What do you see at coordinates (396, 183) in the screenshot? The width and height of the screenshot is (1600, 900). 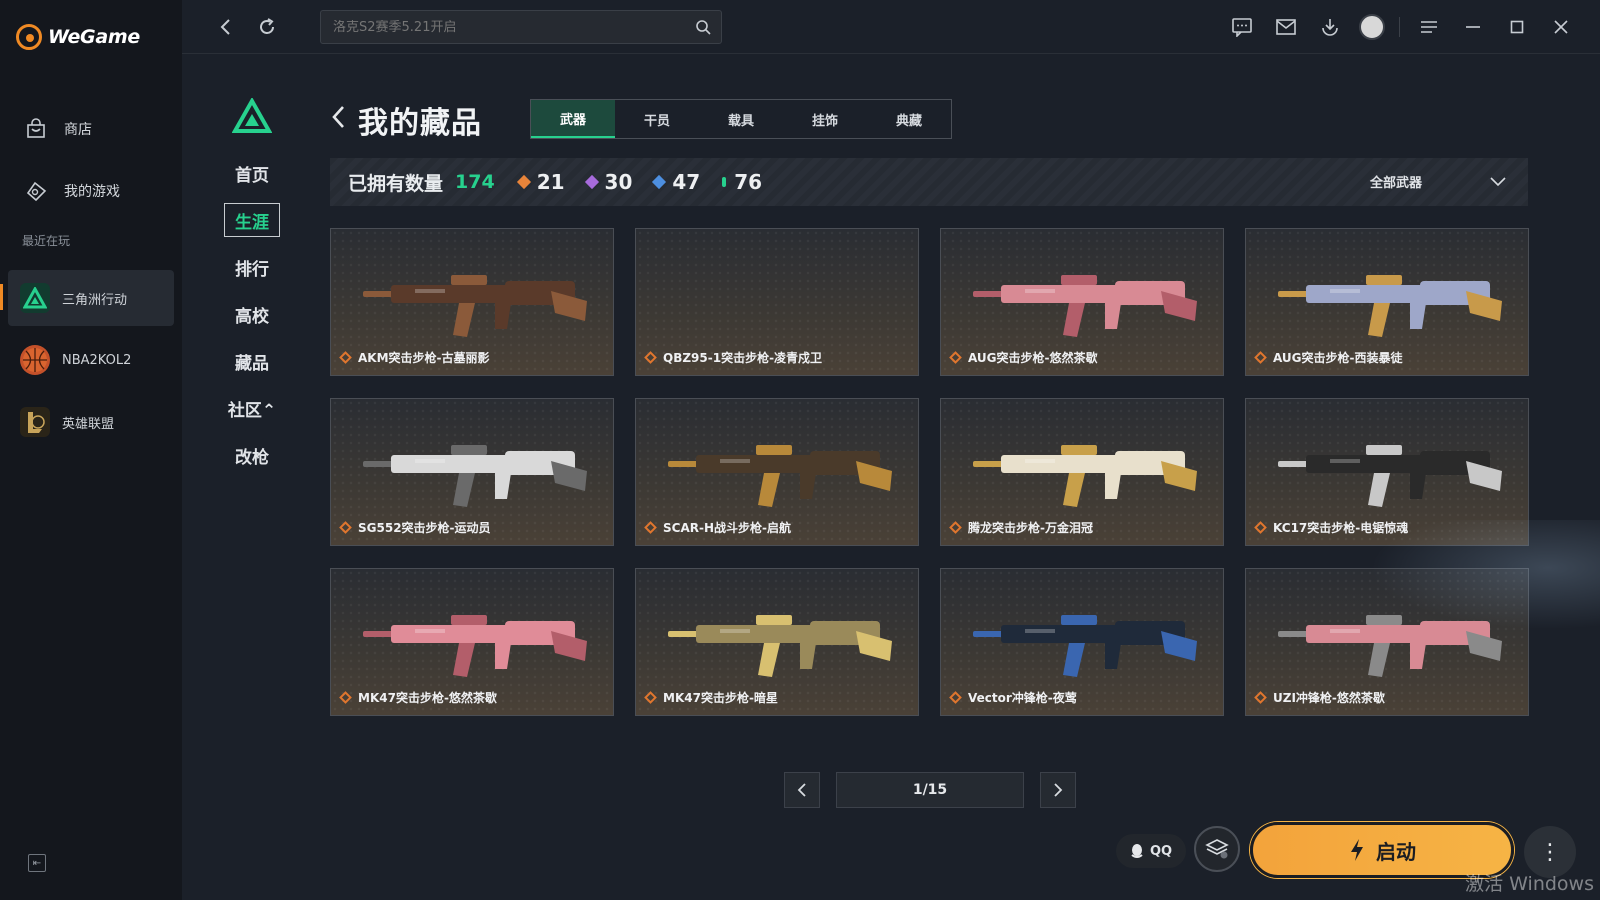 I see `owned-count-label: 已拥有数量` at bounding box center [396, 183].